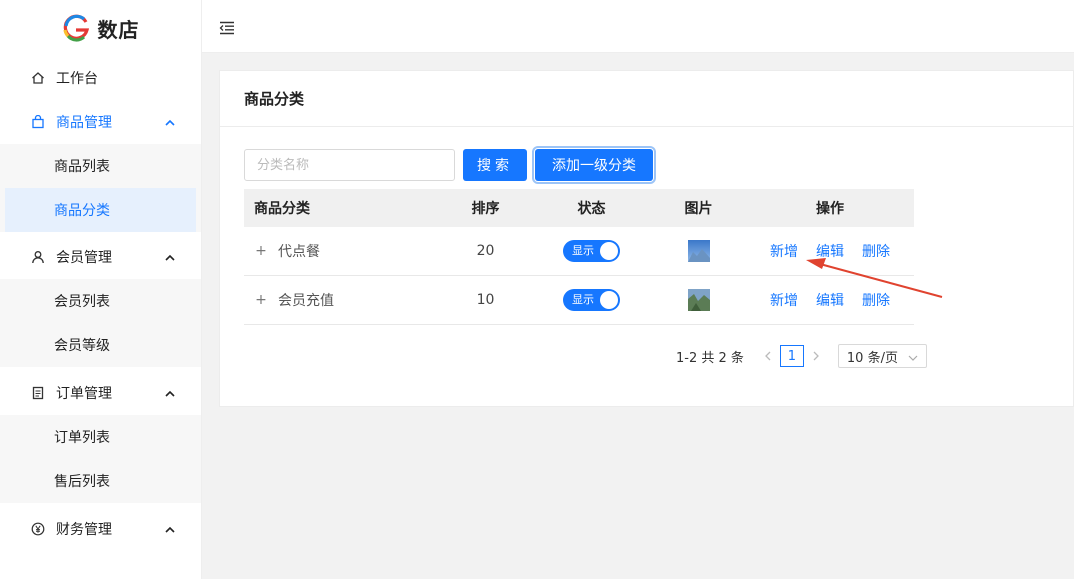 The width and height of the screenshot is (1074, 579). I want to click on chevron-right-icon, so click(816, 356).